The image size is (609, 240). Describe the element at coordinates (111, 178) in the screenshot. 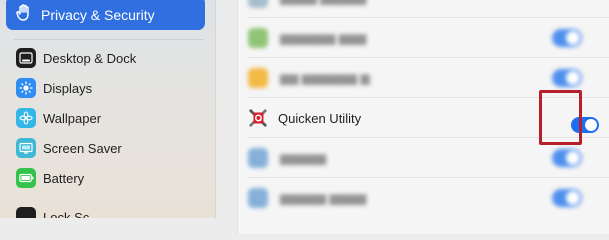

I see `sidebar-item-battery: Battery` at that location.